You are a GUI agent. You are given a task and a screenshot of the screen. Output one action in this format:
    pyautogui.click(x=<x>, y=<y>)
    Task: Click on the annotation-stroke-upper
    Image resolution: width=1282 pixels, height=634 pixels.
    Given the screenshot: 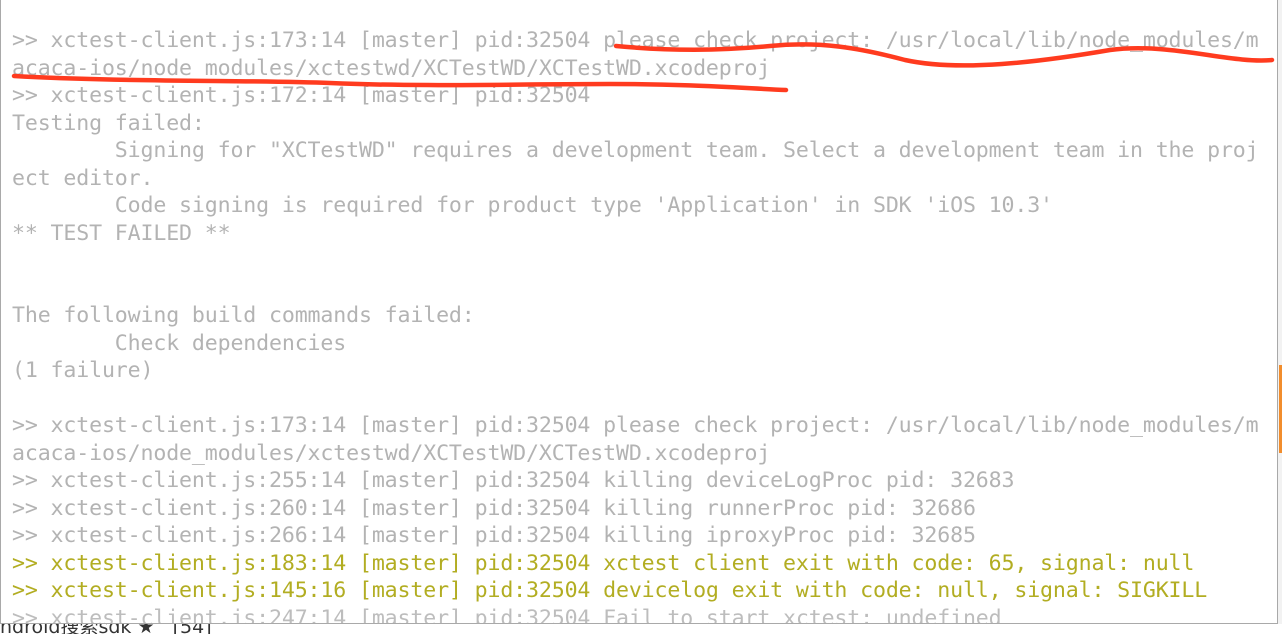 What is the action you would take?
    pyautogui.click(x=944, y=55)
    